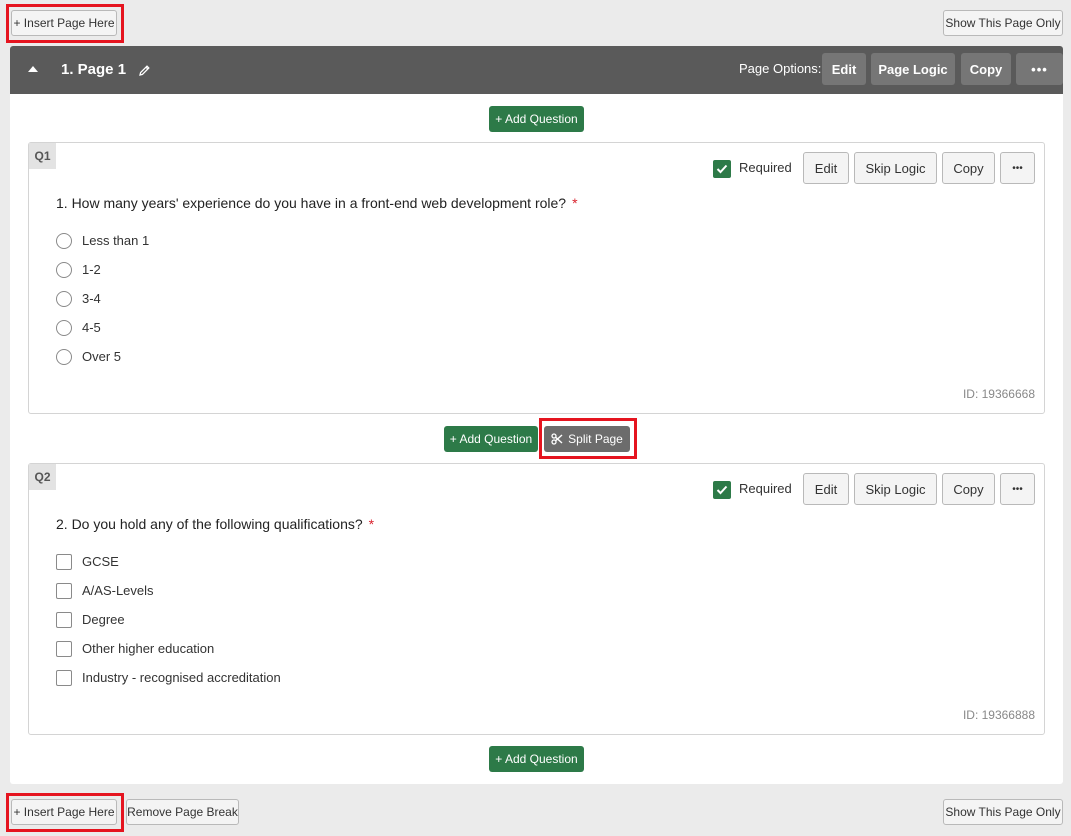  I want to click on add-question-button-middle: + Add Question, so click(491, 439).